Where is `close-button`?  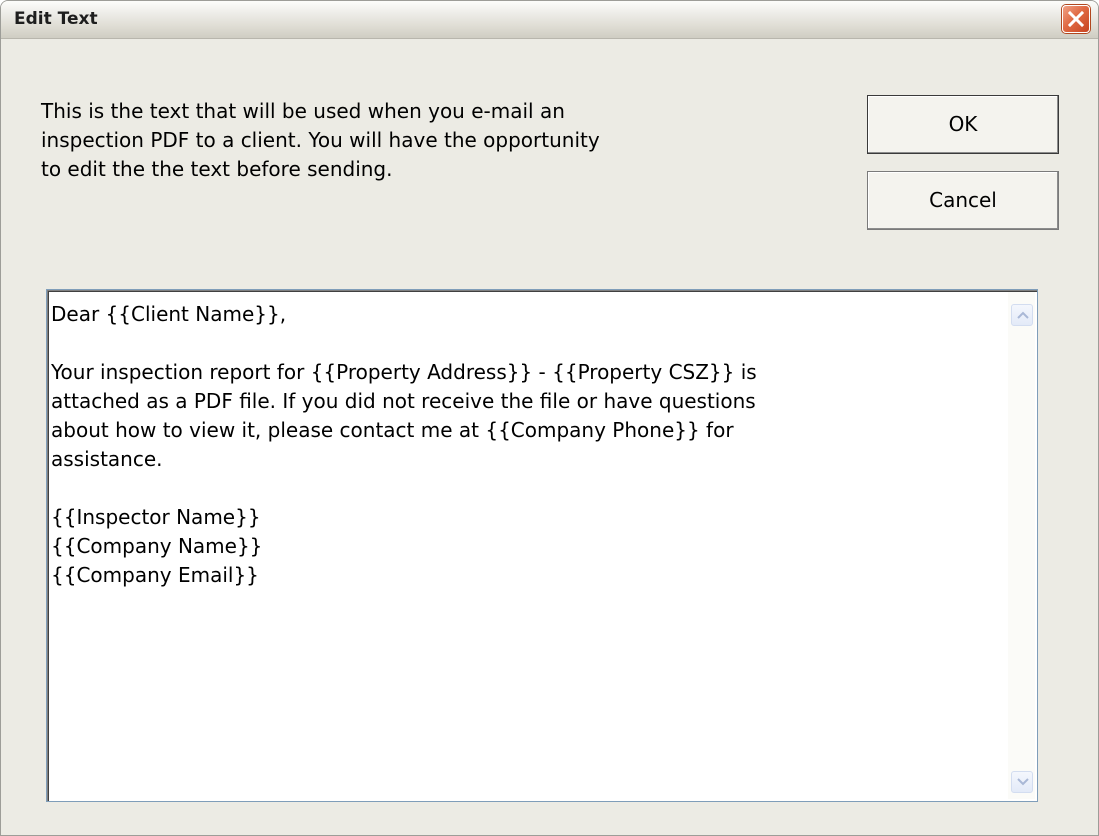 close-button is located at coordinates (1076, 19).